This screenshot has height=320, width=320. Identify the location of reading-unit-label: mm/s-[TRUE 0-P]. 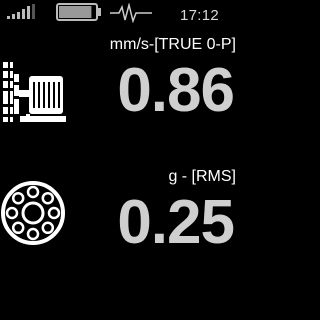
(172, 44).